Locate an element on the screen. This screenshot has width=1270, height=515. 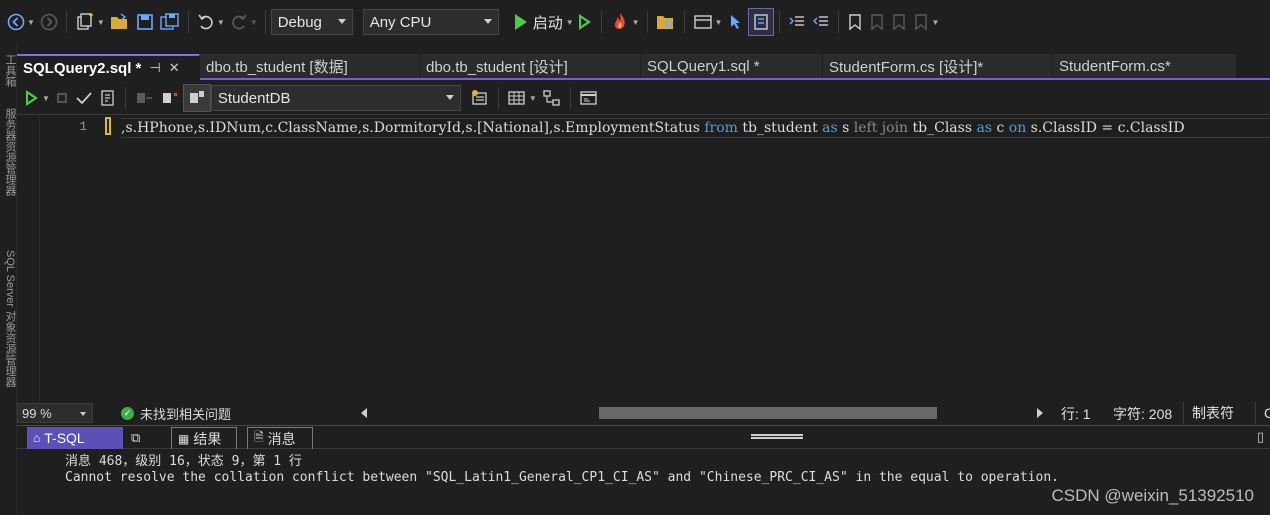
display-plan-icon is located at coordinates (108, 98).